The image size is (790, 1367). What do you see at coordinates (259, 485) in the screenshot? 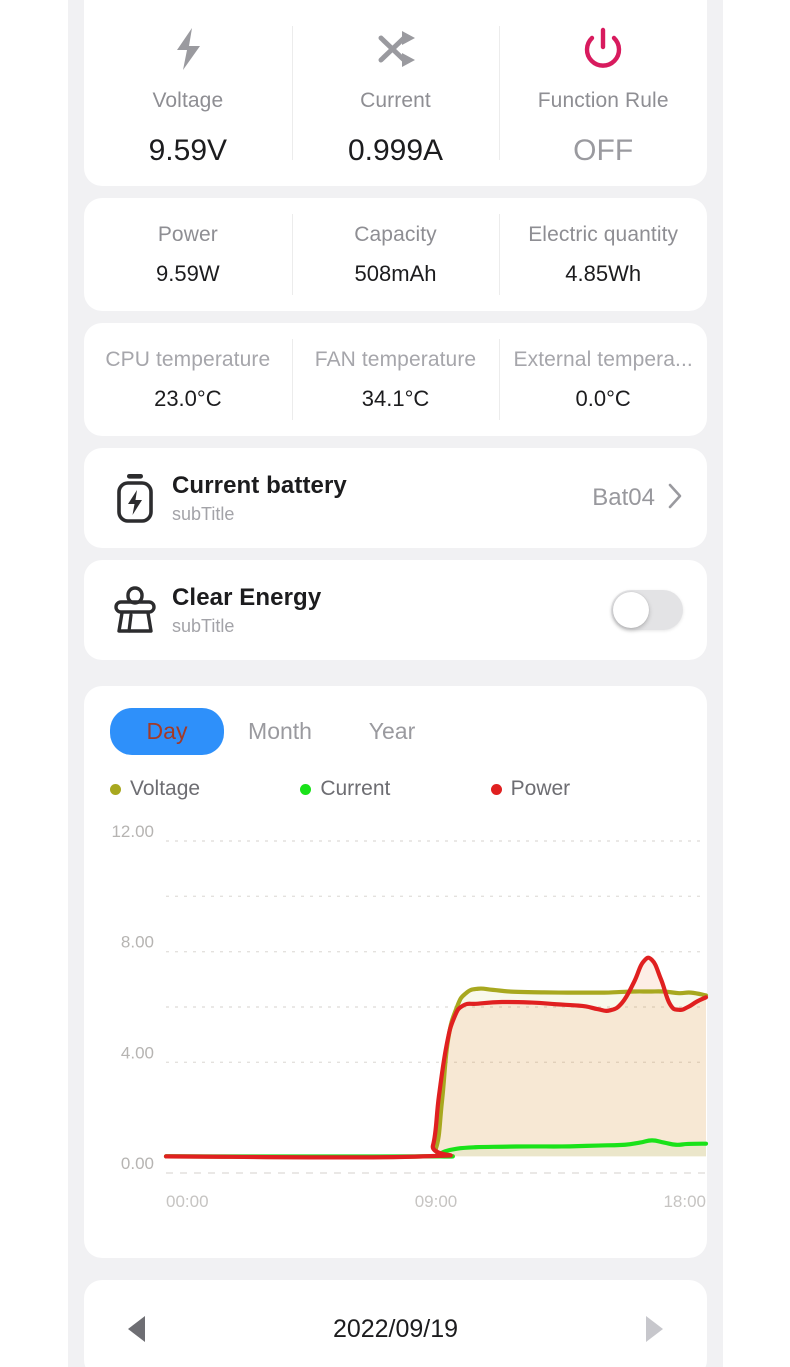
I see `row-title: Current battery` at bounding box center [259, 485].